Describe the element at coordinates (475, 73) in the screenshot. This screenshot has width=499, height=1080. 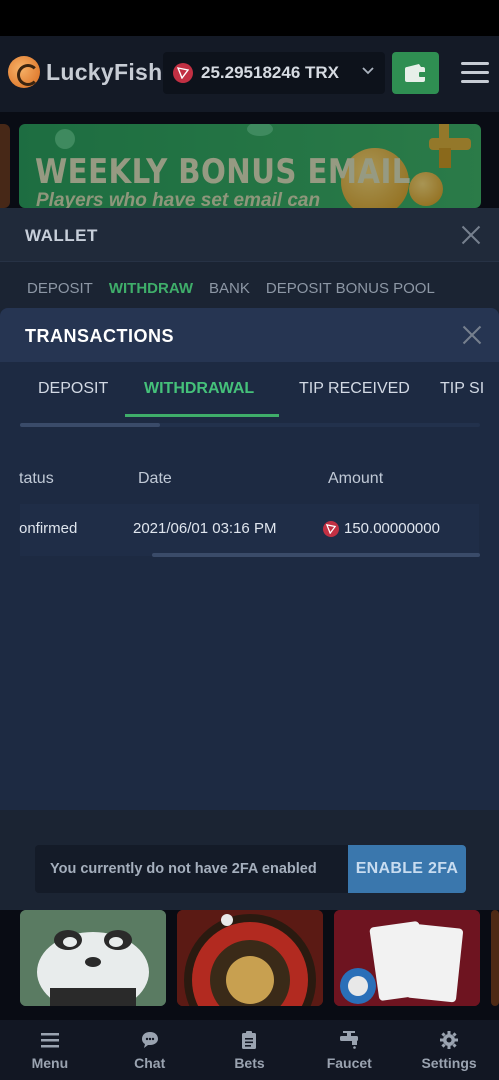
I see `hamburger-menu-icon` at that location.